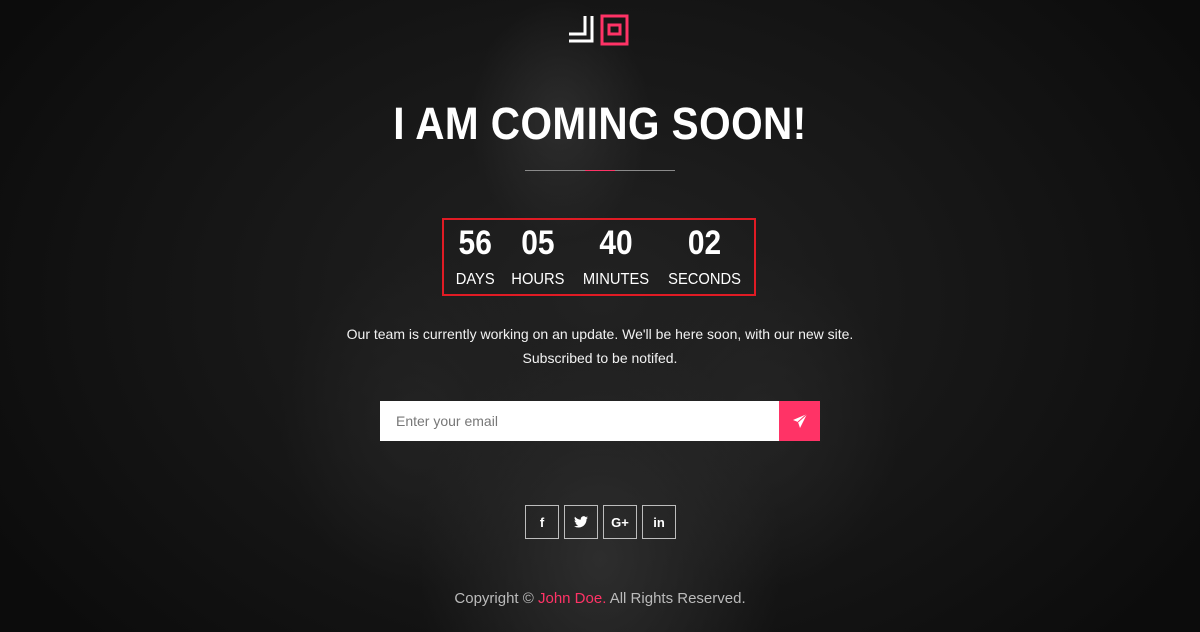  I want to click on countdown-hours: 05 HOURS, so click(538, 257).